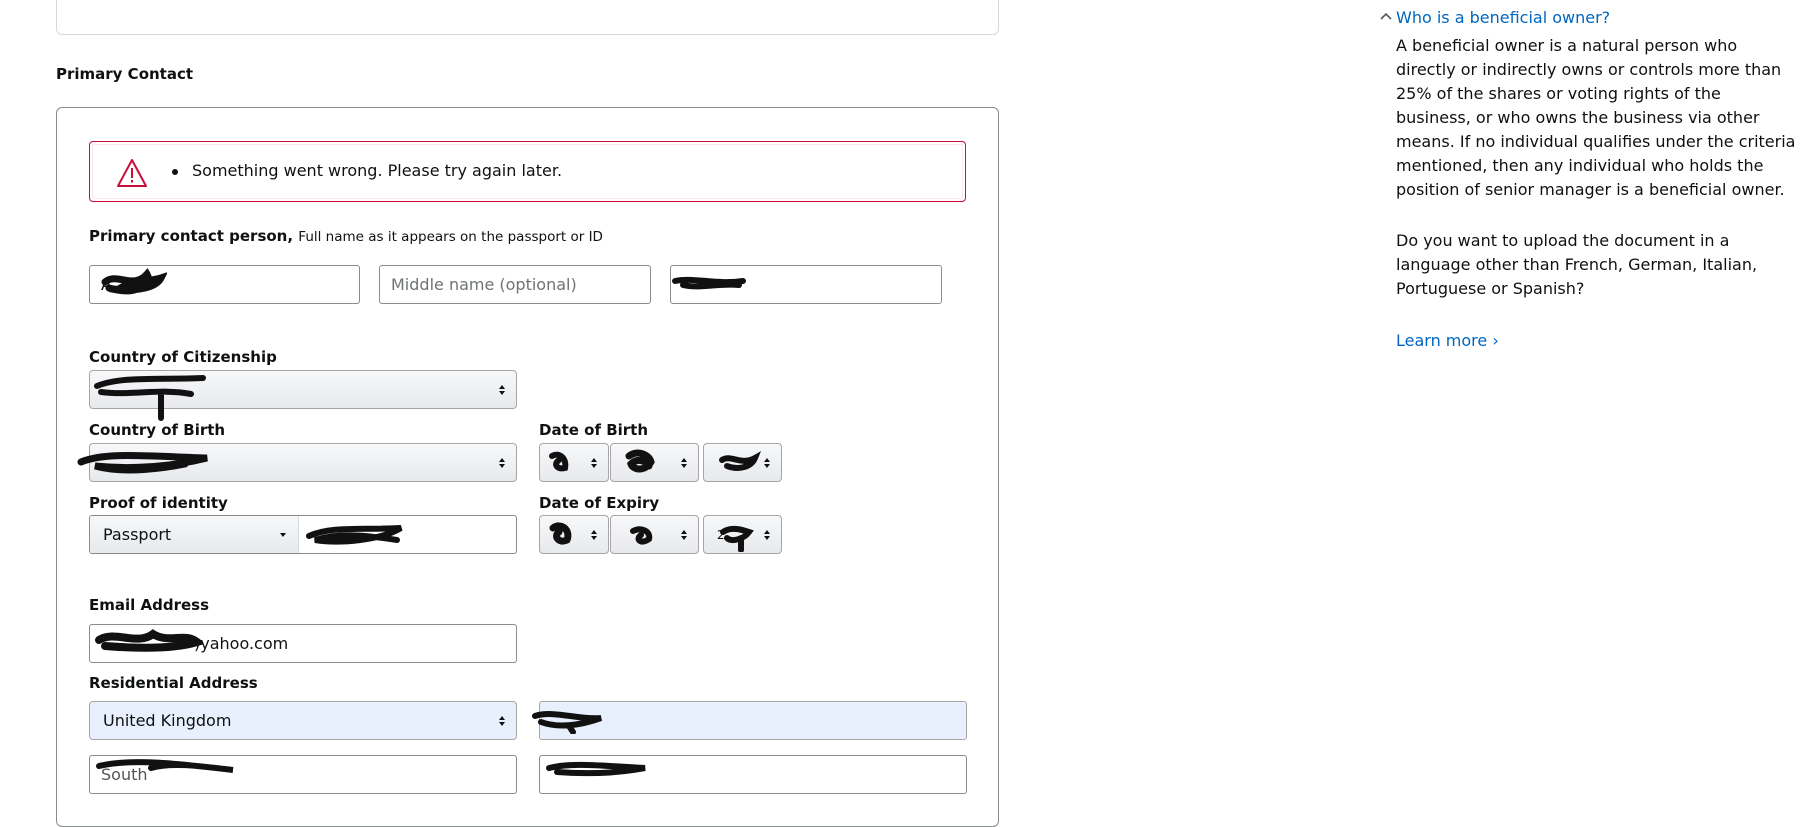  Describe the element at coordinates (157, 430) in the screenshot. I see `birth-country-label: Country of Birth` at that location.